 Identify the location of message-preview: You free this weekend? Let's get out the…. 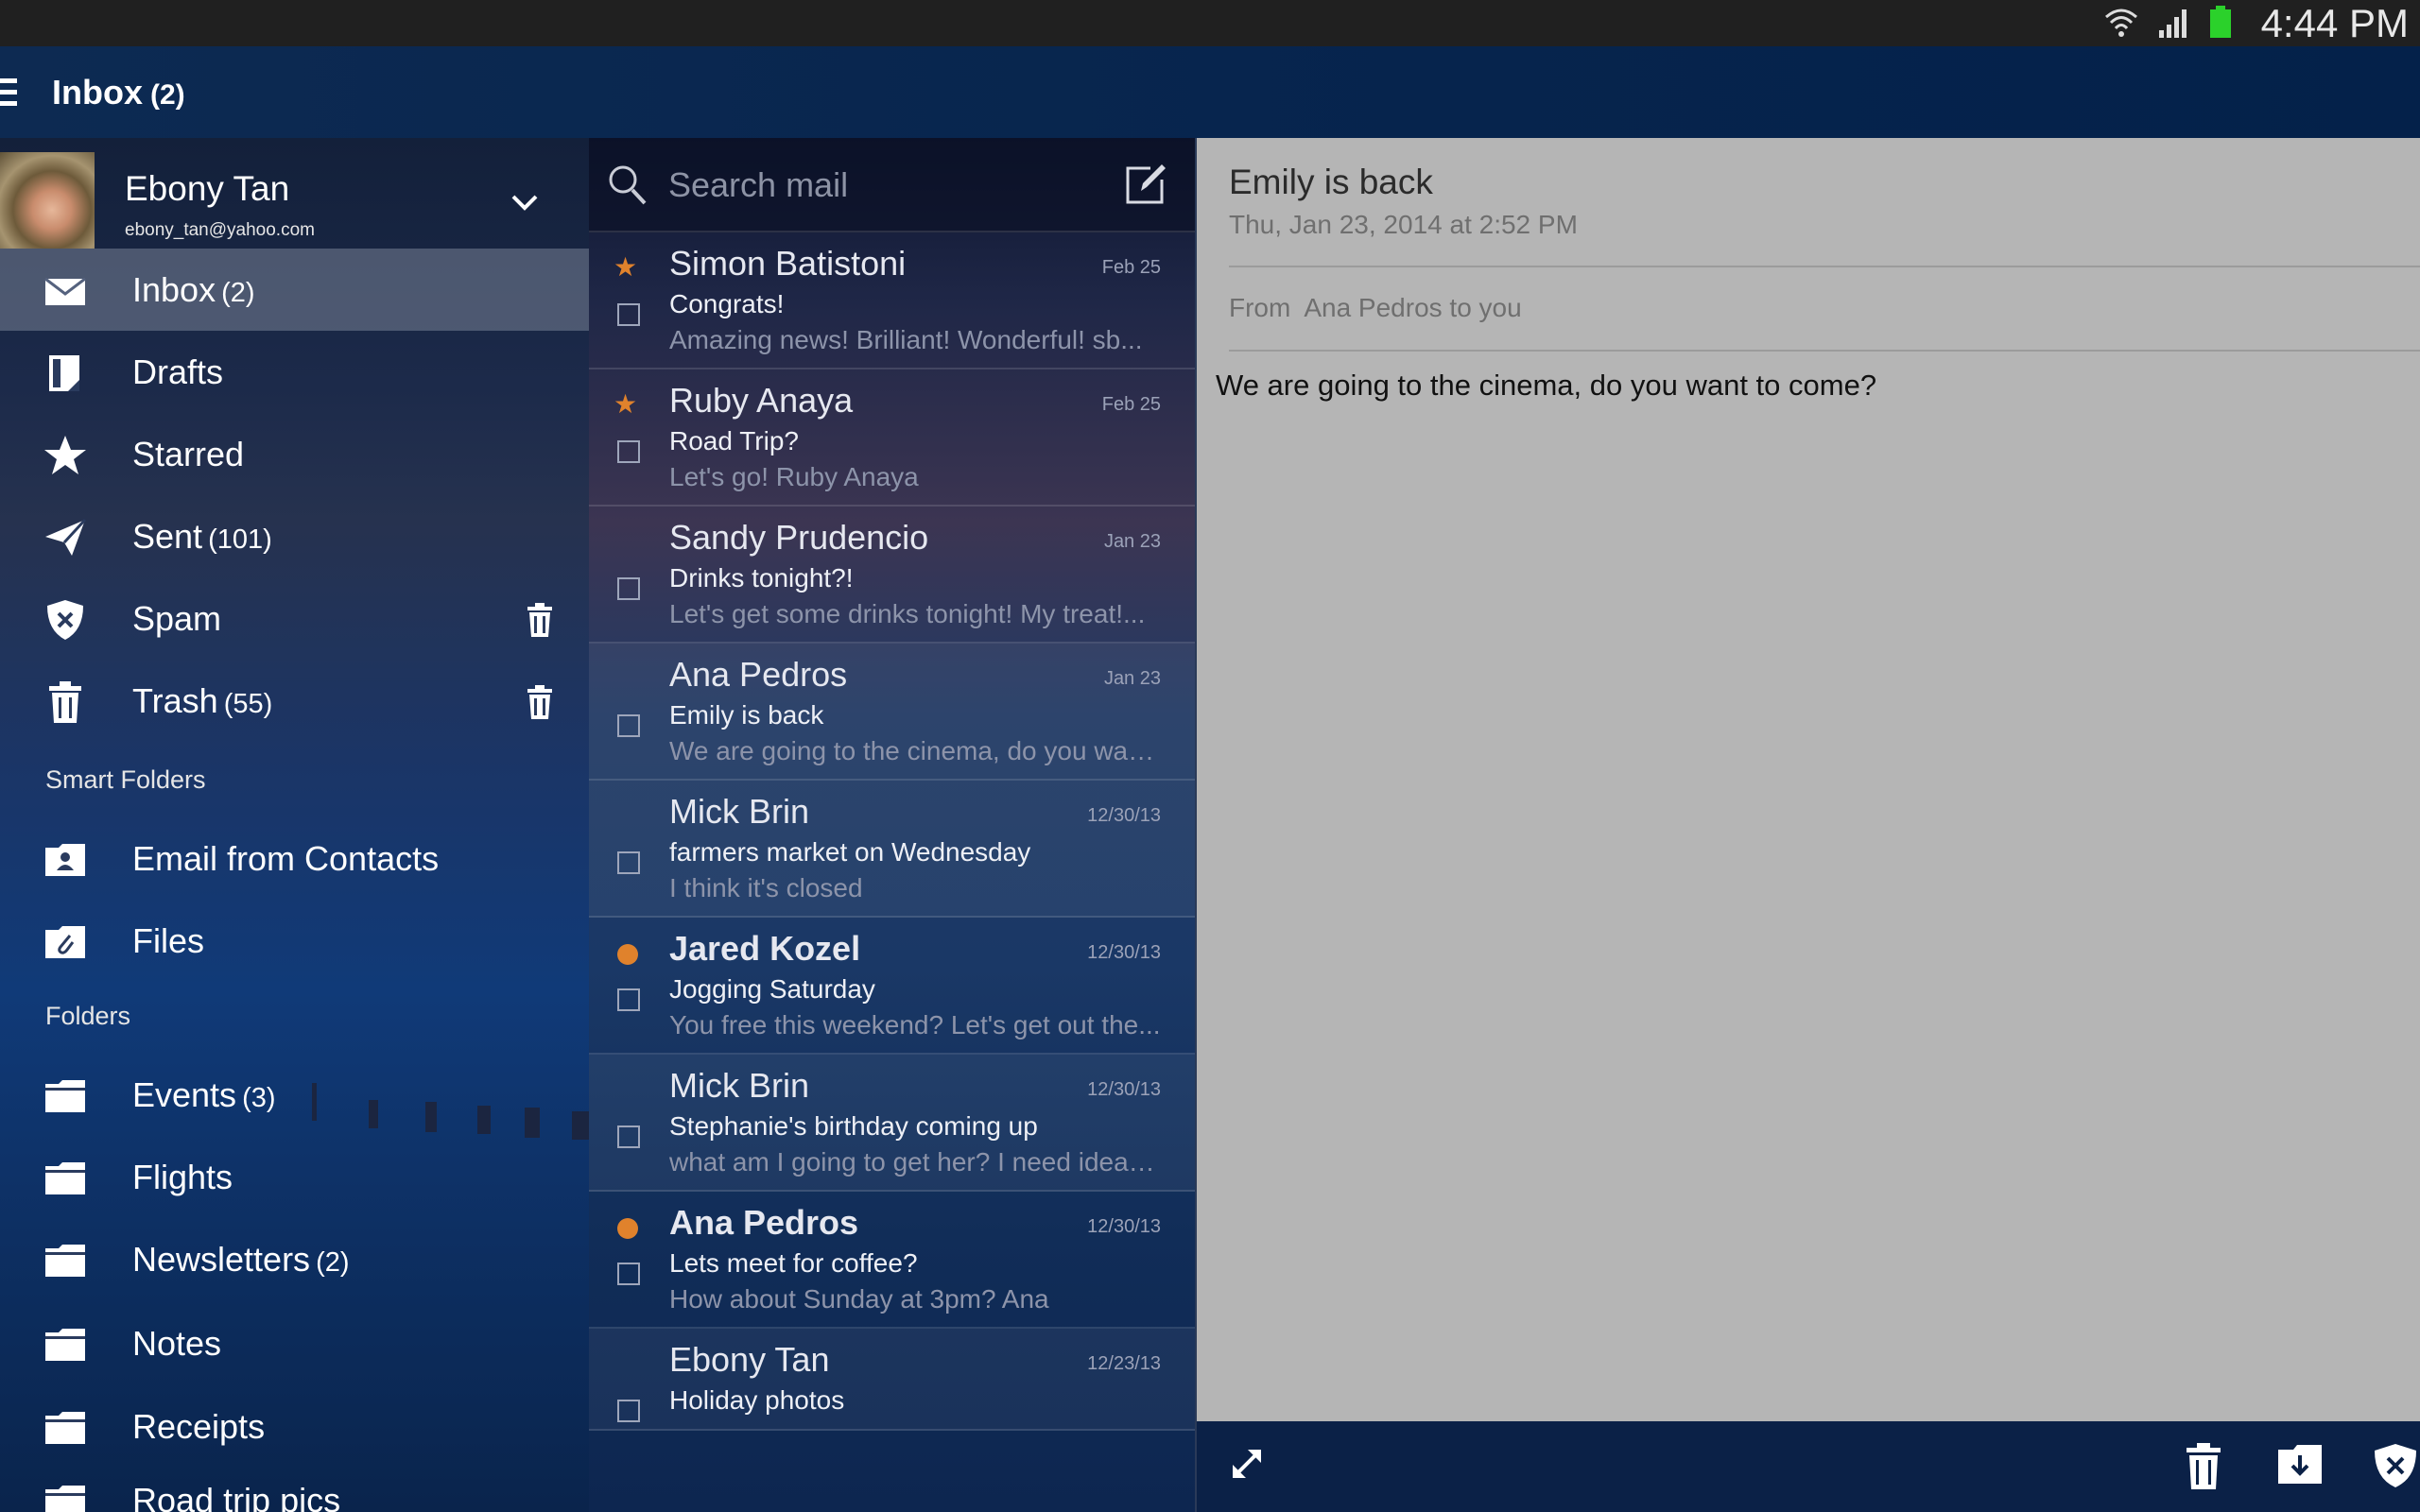
(915, 1025).